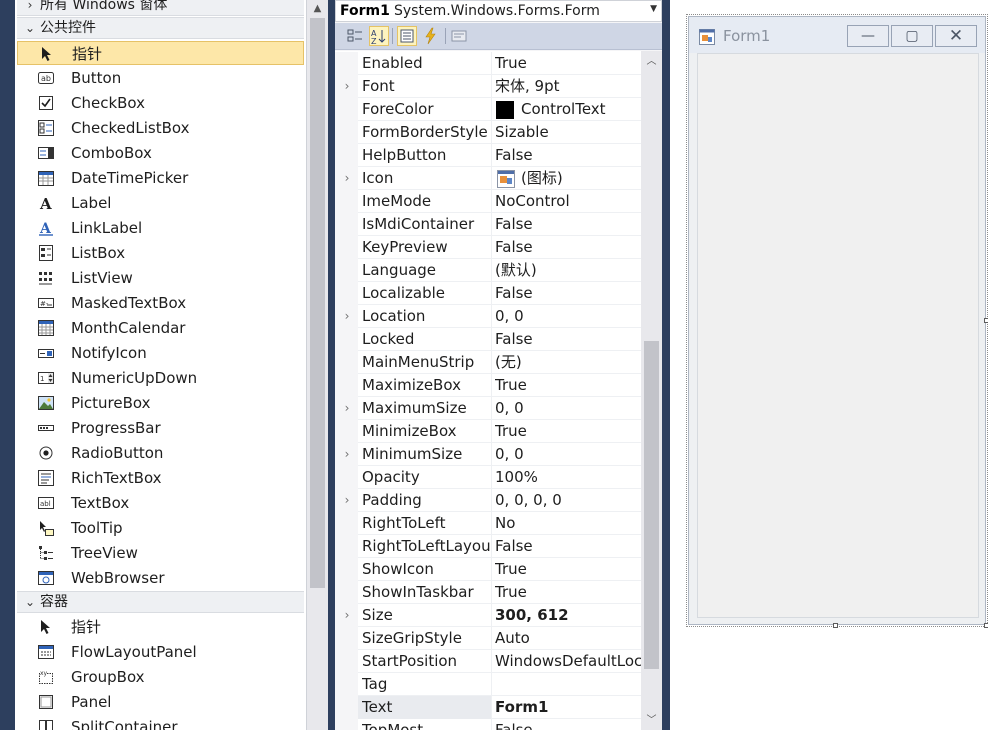 The height and width of the screenshot is (730, 988). Describe the element at coordinates (160, 702) in the screenshot. I see `toolbox-item: Panel` at that location.